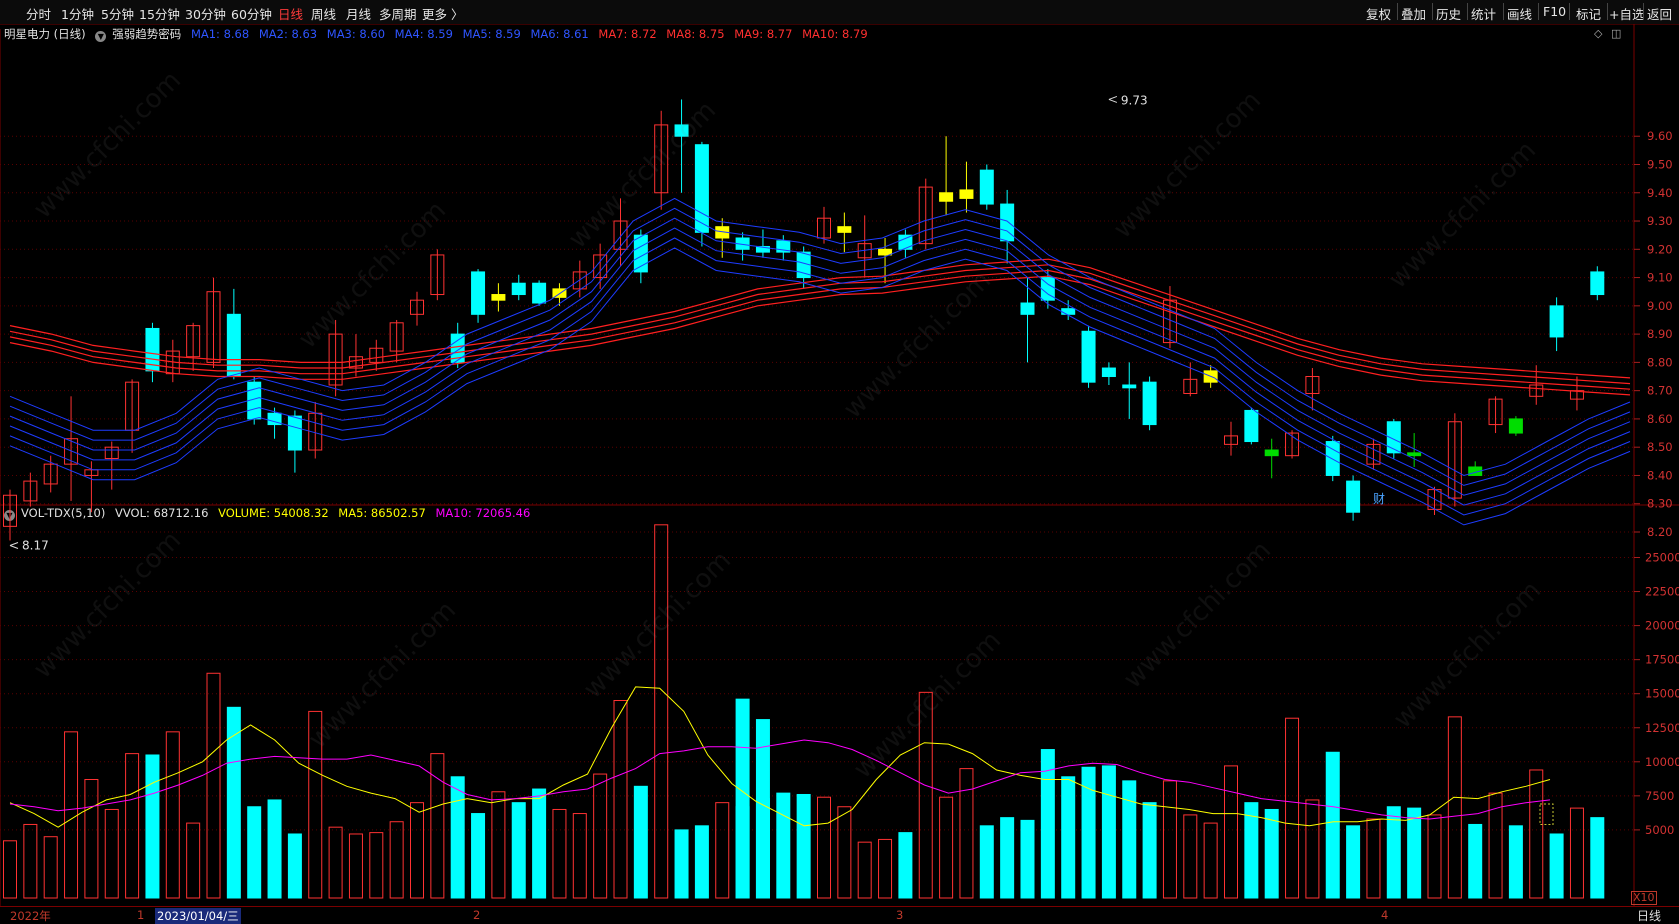 The width and height of the screenshot is (1679, 924). Describe the element at coordinates (1448, 13) in the screenshot. I see `history-button: 历史` at that location.